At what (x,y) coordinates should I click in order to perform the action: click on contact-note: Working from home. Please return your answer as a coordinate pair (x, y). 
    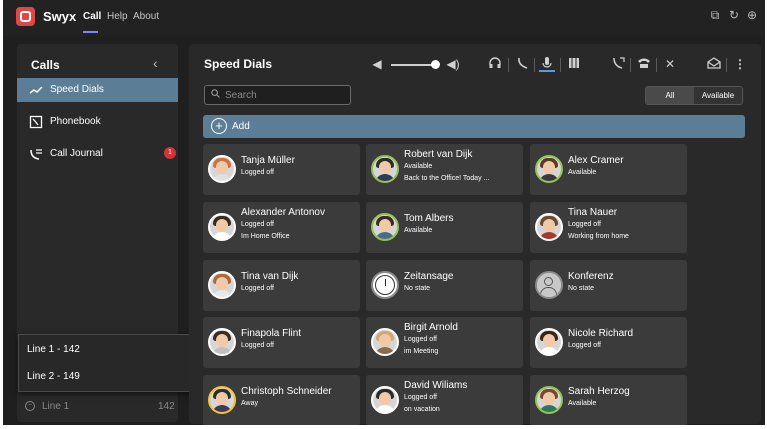
    Looking at the image, I should click on (598, 236).